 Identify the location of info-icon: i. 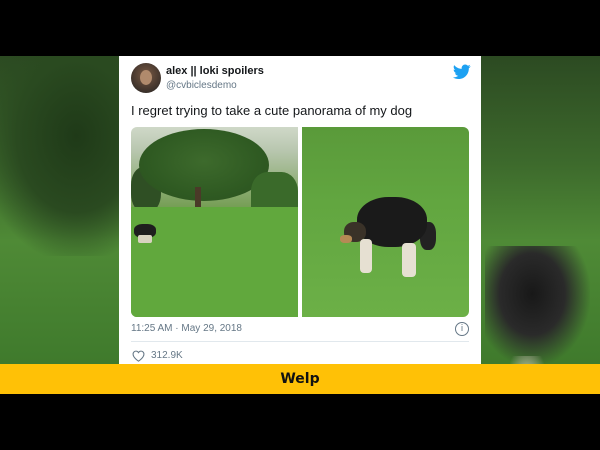
(462, 329).